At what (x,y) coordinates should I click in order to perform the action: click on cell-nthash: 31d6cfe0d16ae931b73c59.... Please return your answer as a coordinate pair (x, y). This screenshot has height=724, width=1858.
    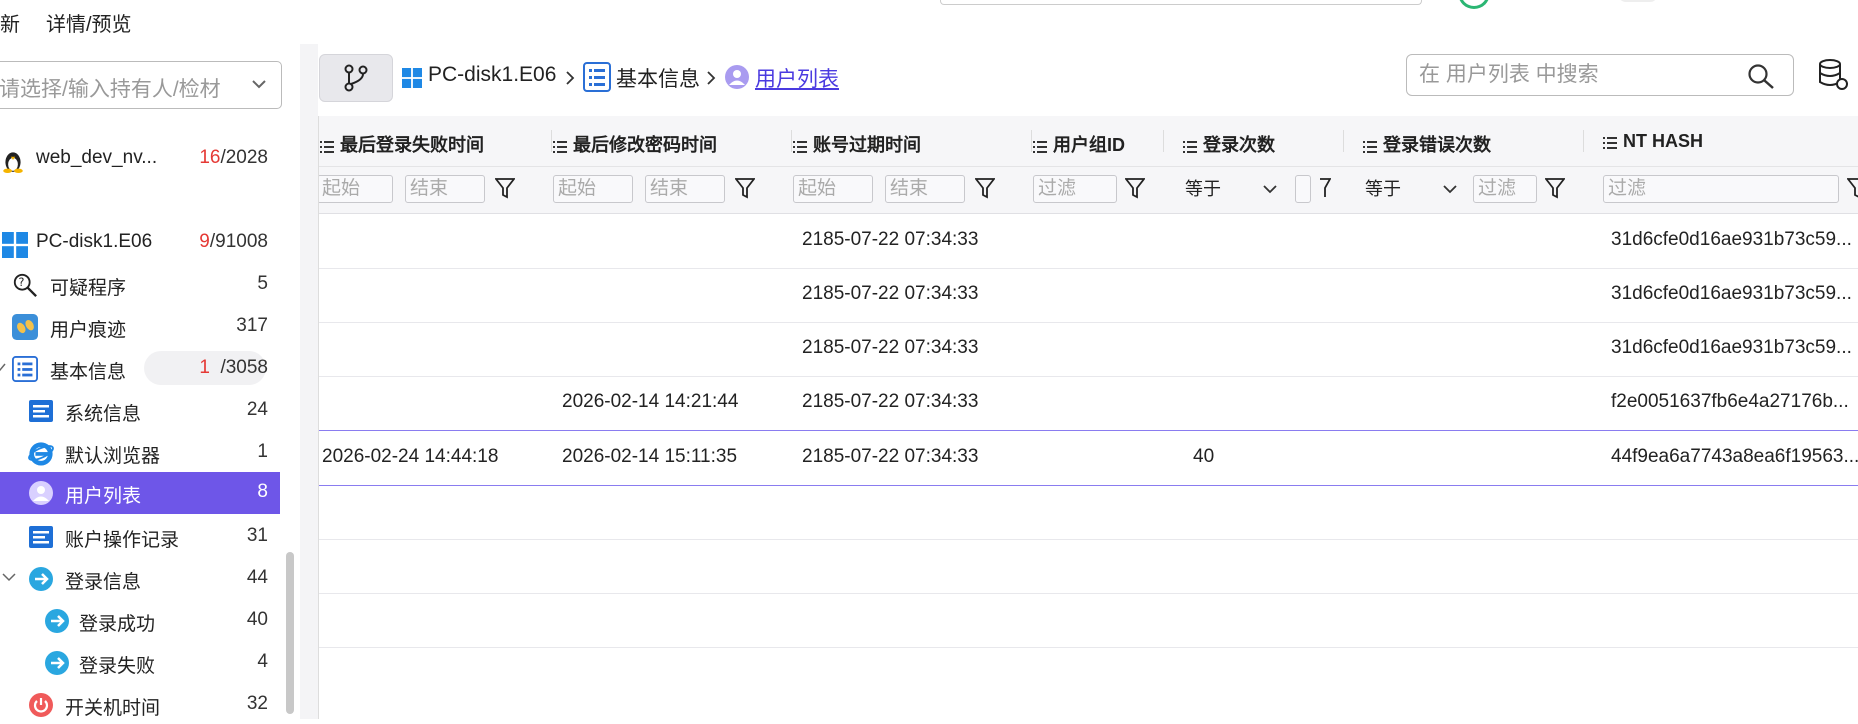
    Looking at the image, I should click on (1731, 239).